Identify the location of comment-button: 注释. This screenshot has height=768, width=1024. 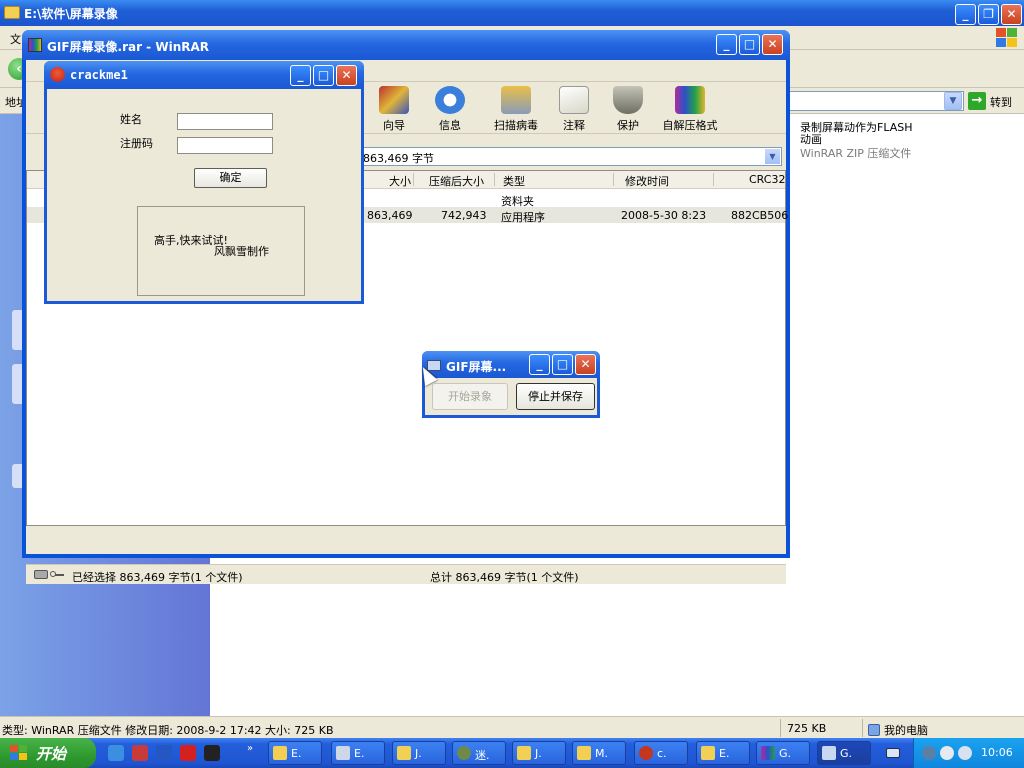
(574, 109).